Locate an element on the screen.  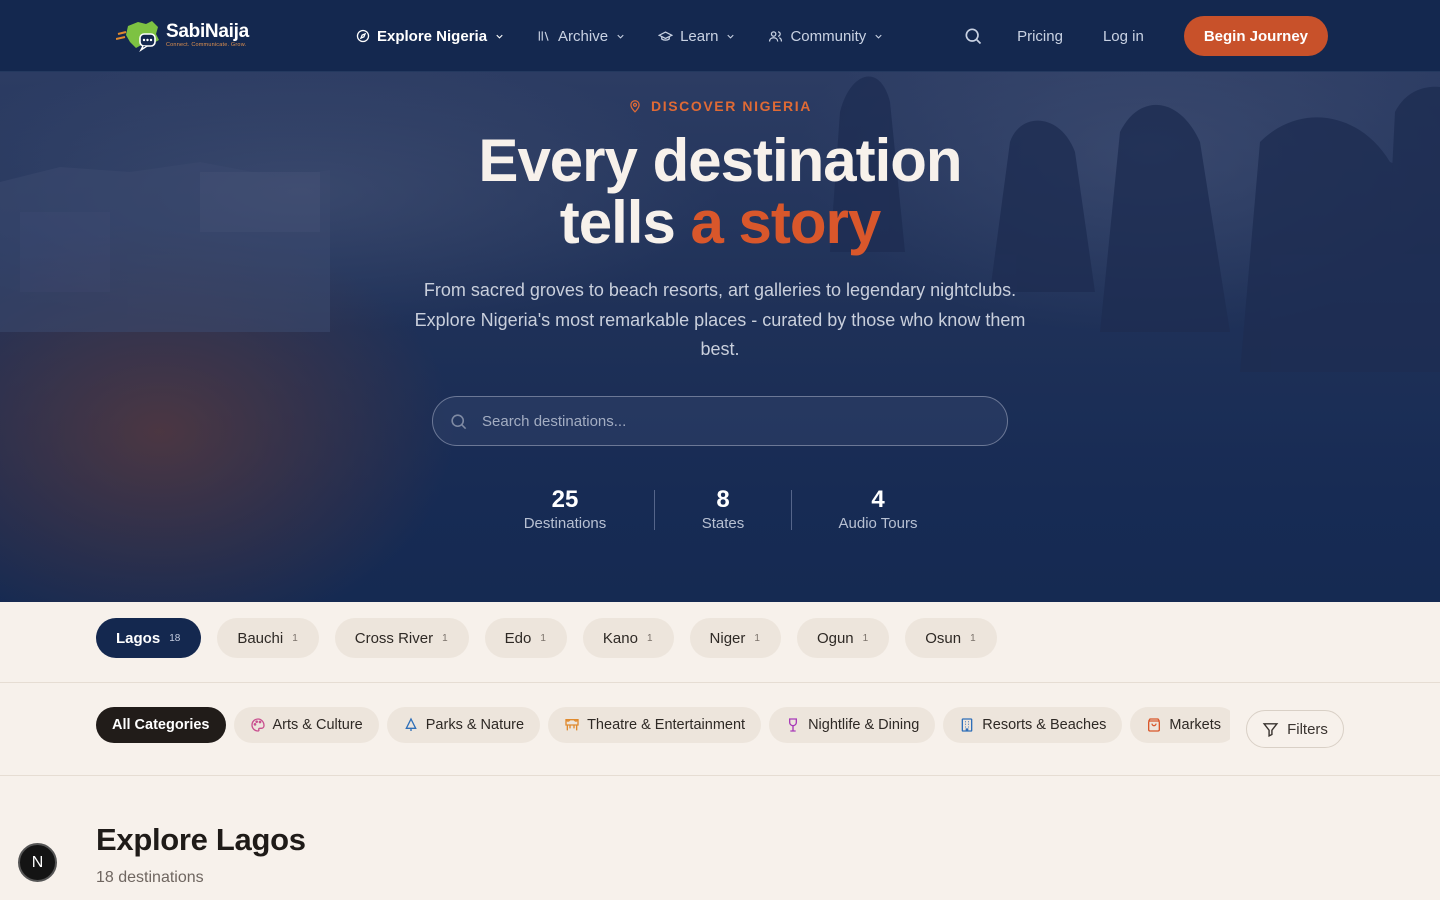
users-icon is located at coordinates (776, 36).